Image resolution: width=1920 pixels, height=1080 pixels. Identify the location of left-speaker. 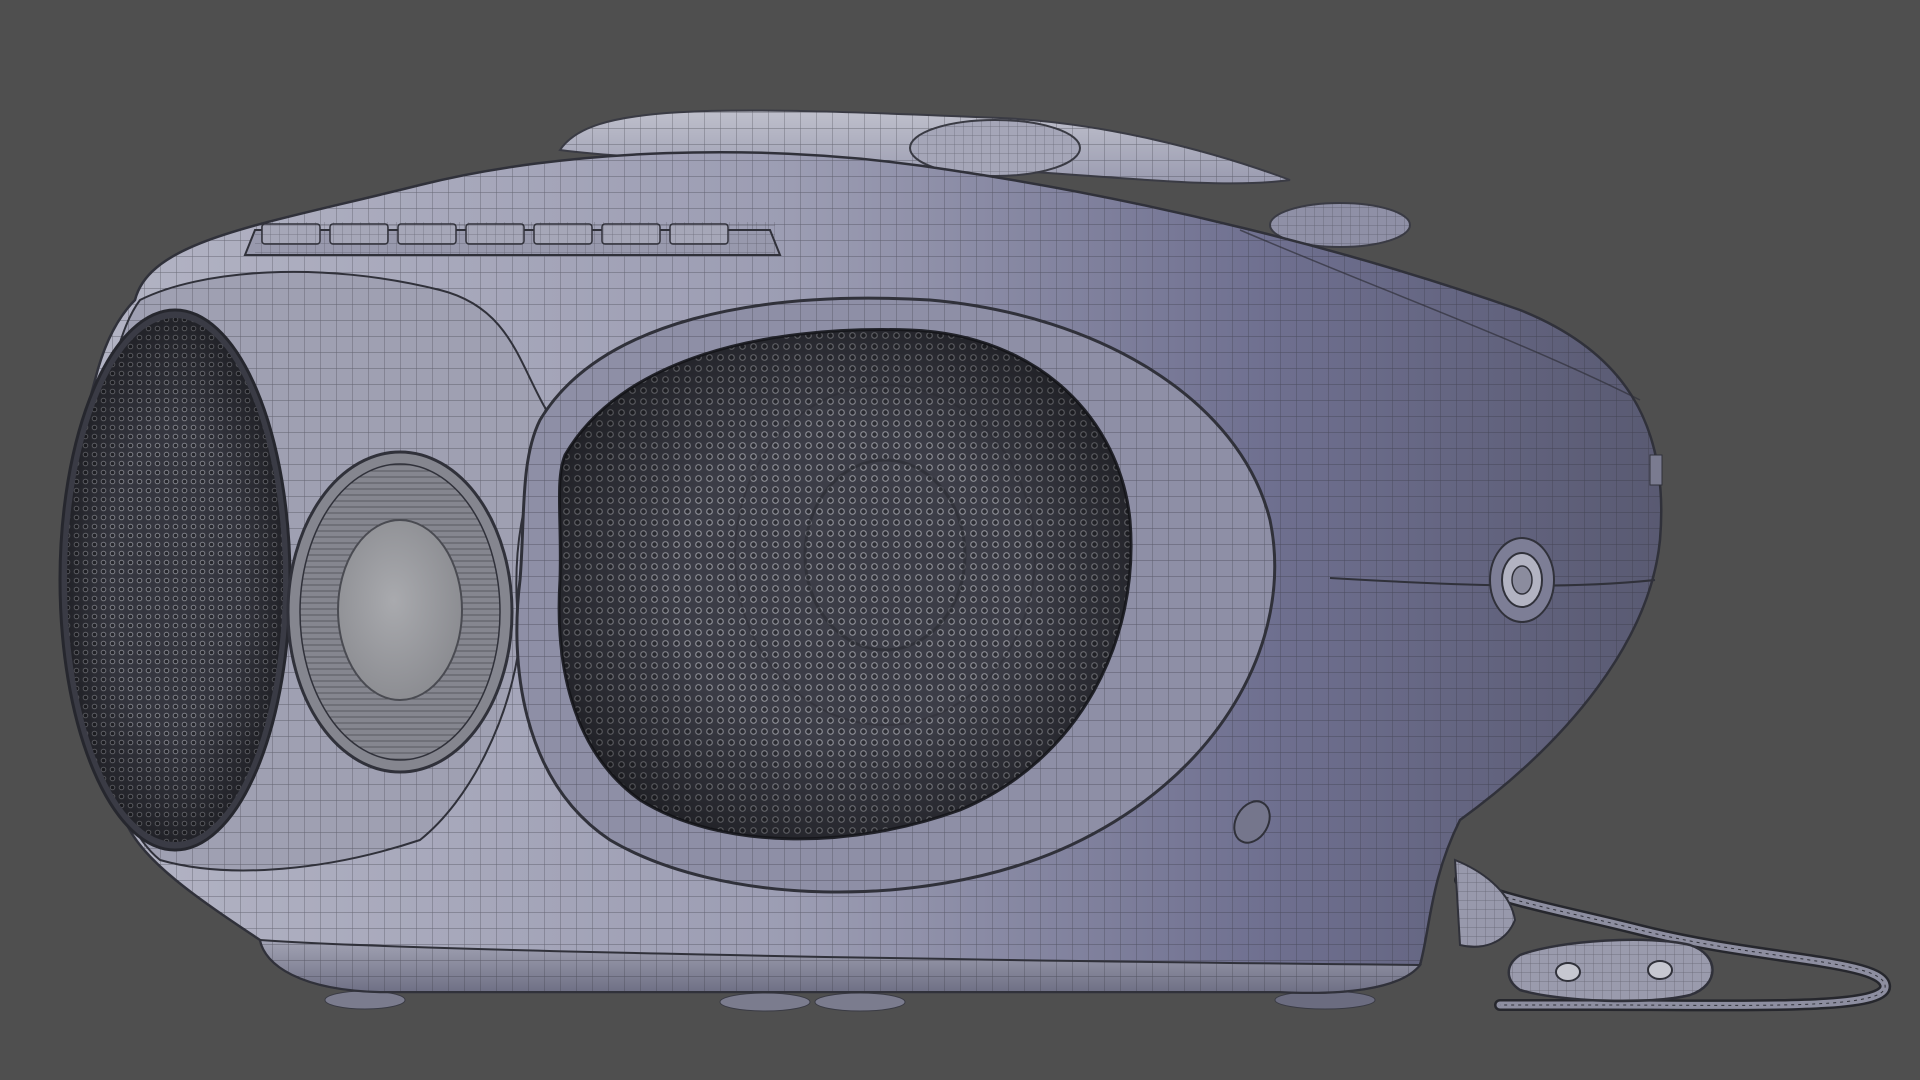
(175, 580).